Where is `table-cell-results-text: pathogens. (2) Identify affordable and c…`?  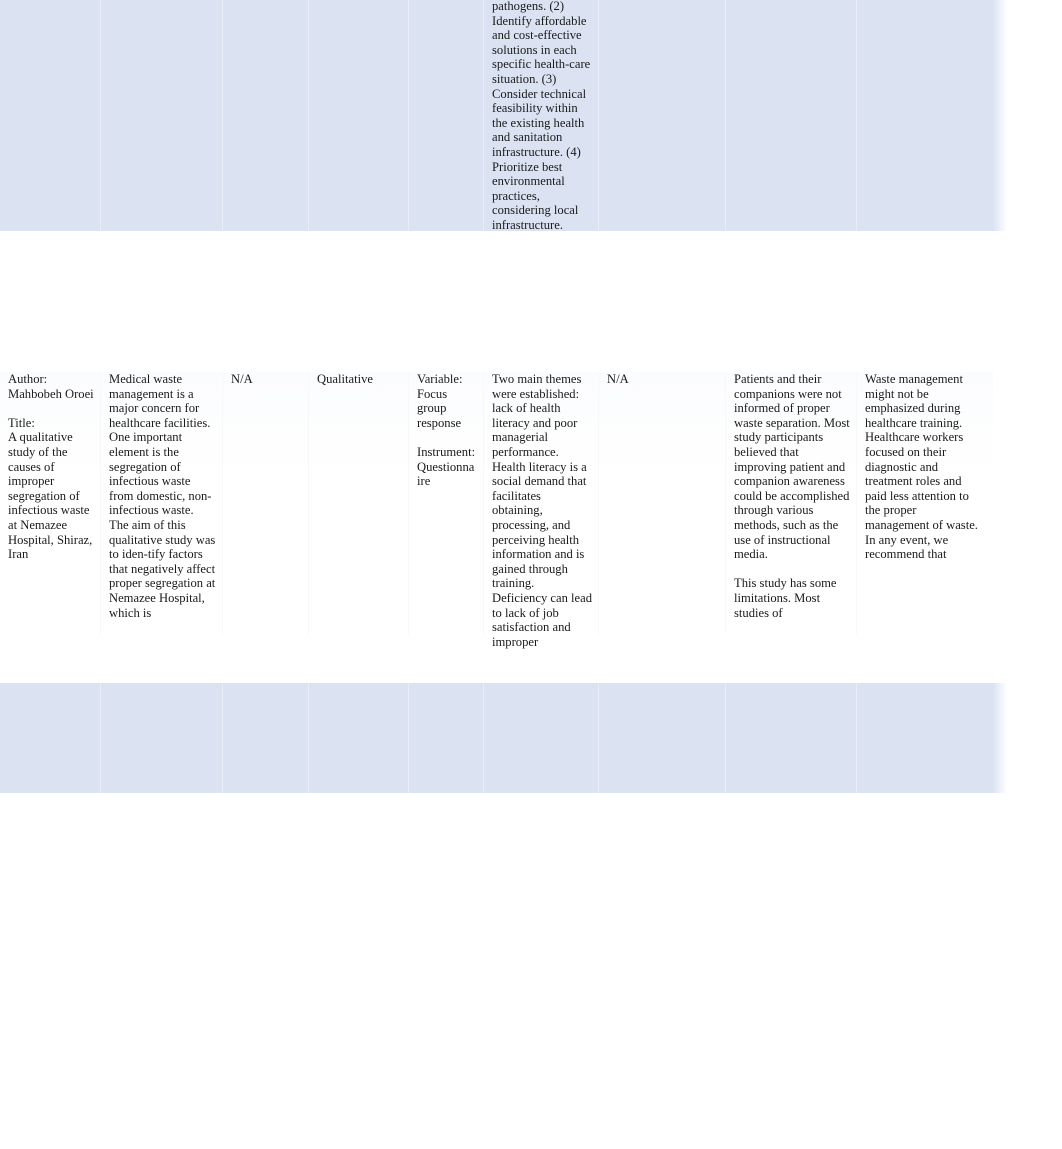
table-cell-results-text: pathogens. (2) Identify affordable and c… is located at coordinates (541, 116).